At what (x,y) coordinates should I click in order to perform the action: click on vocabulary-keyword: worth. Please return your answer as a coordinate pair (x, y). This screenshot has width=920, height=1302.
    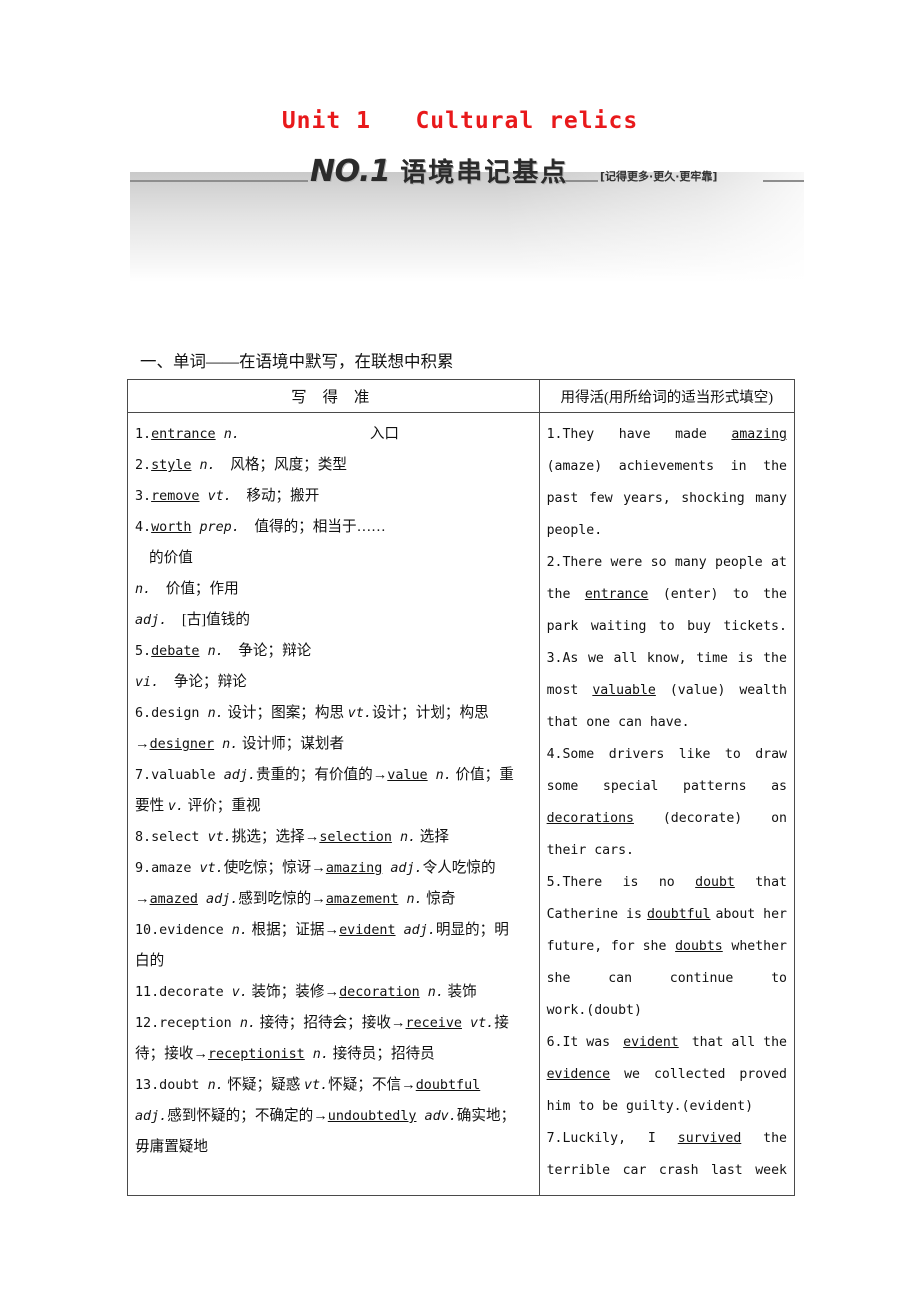
    Looking at the image, I should click on (171, 527).